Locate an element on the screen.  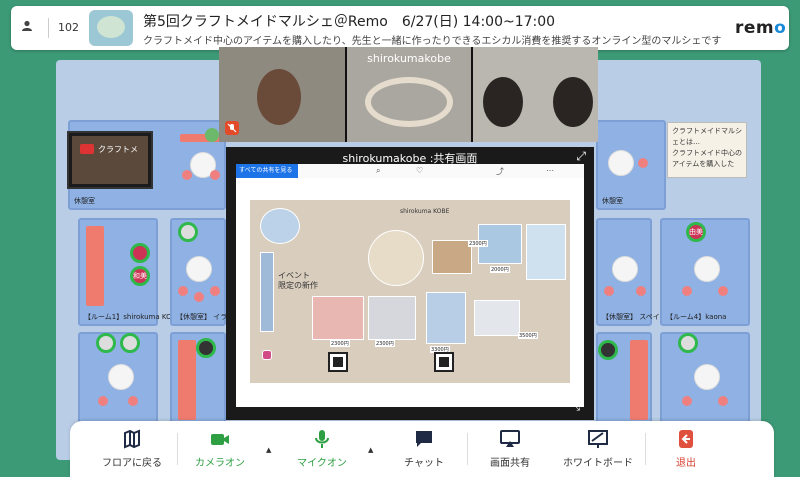
screen-share-icon is located at coordinates (510, 439).